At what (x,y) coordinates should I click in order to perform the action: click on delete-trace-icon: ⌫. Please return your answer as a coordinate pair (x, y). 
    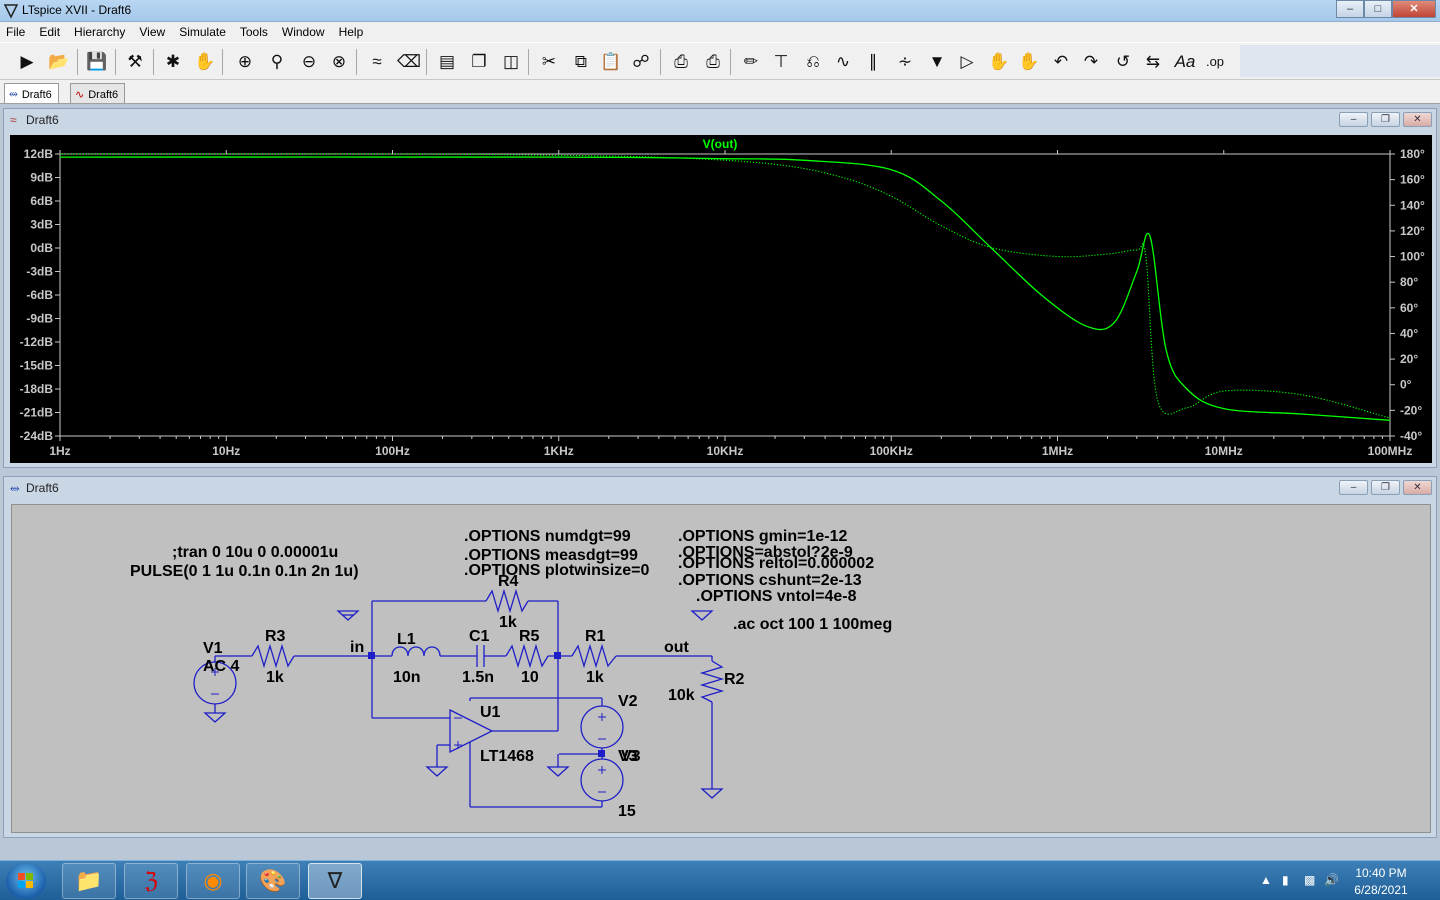
    Looking at the image, I should click on (409, 62).